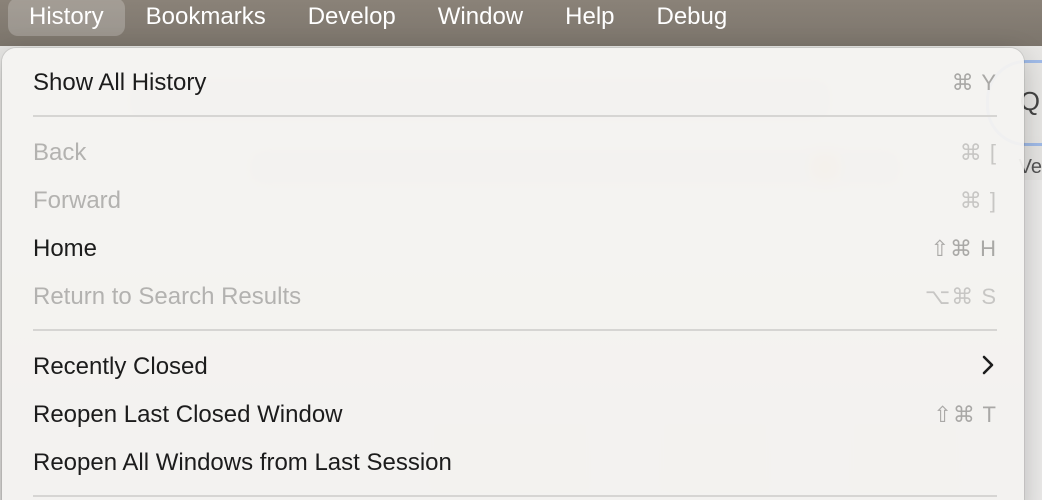 Image resolution: width=1042 pixels, height=500 pixels. Describe the element at coordinates (515, 367) in the screenshot. I see `menu-item-recently-closed: Recently Closed` at that location.